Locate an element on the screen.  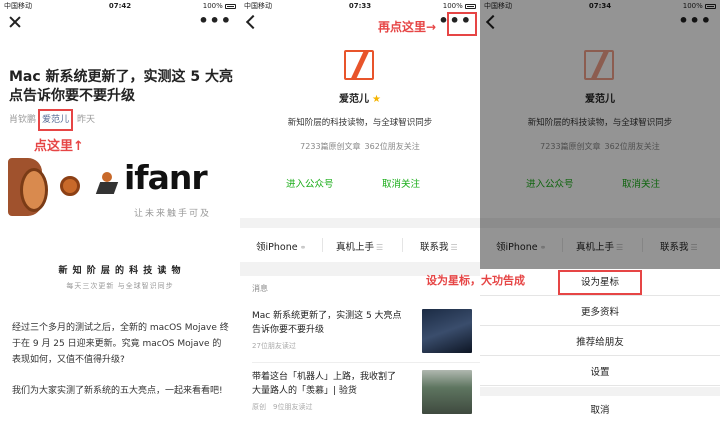
article-date: 昨天 is located at coordinates (86, 120).